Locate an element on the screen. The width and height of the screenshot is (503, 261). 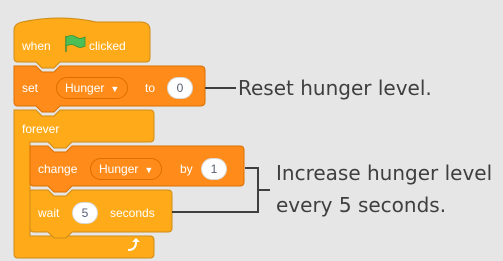
forever-label: forever is located at coordinates (41, 129).